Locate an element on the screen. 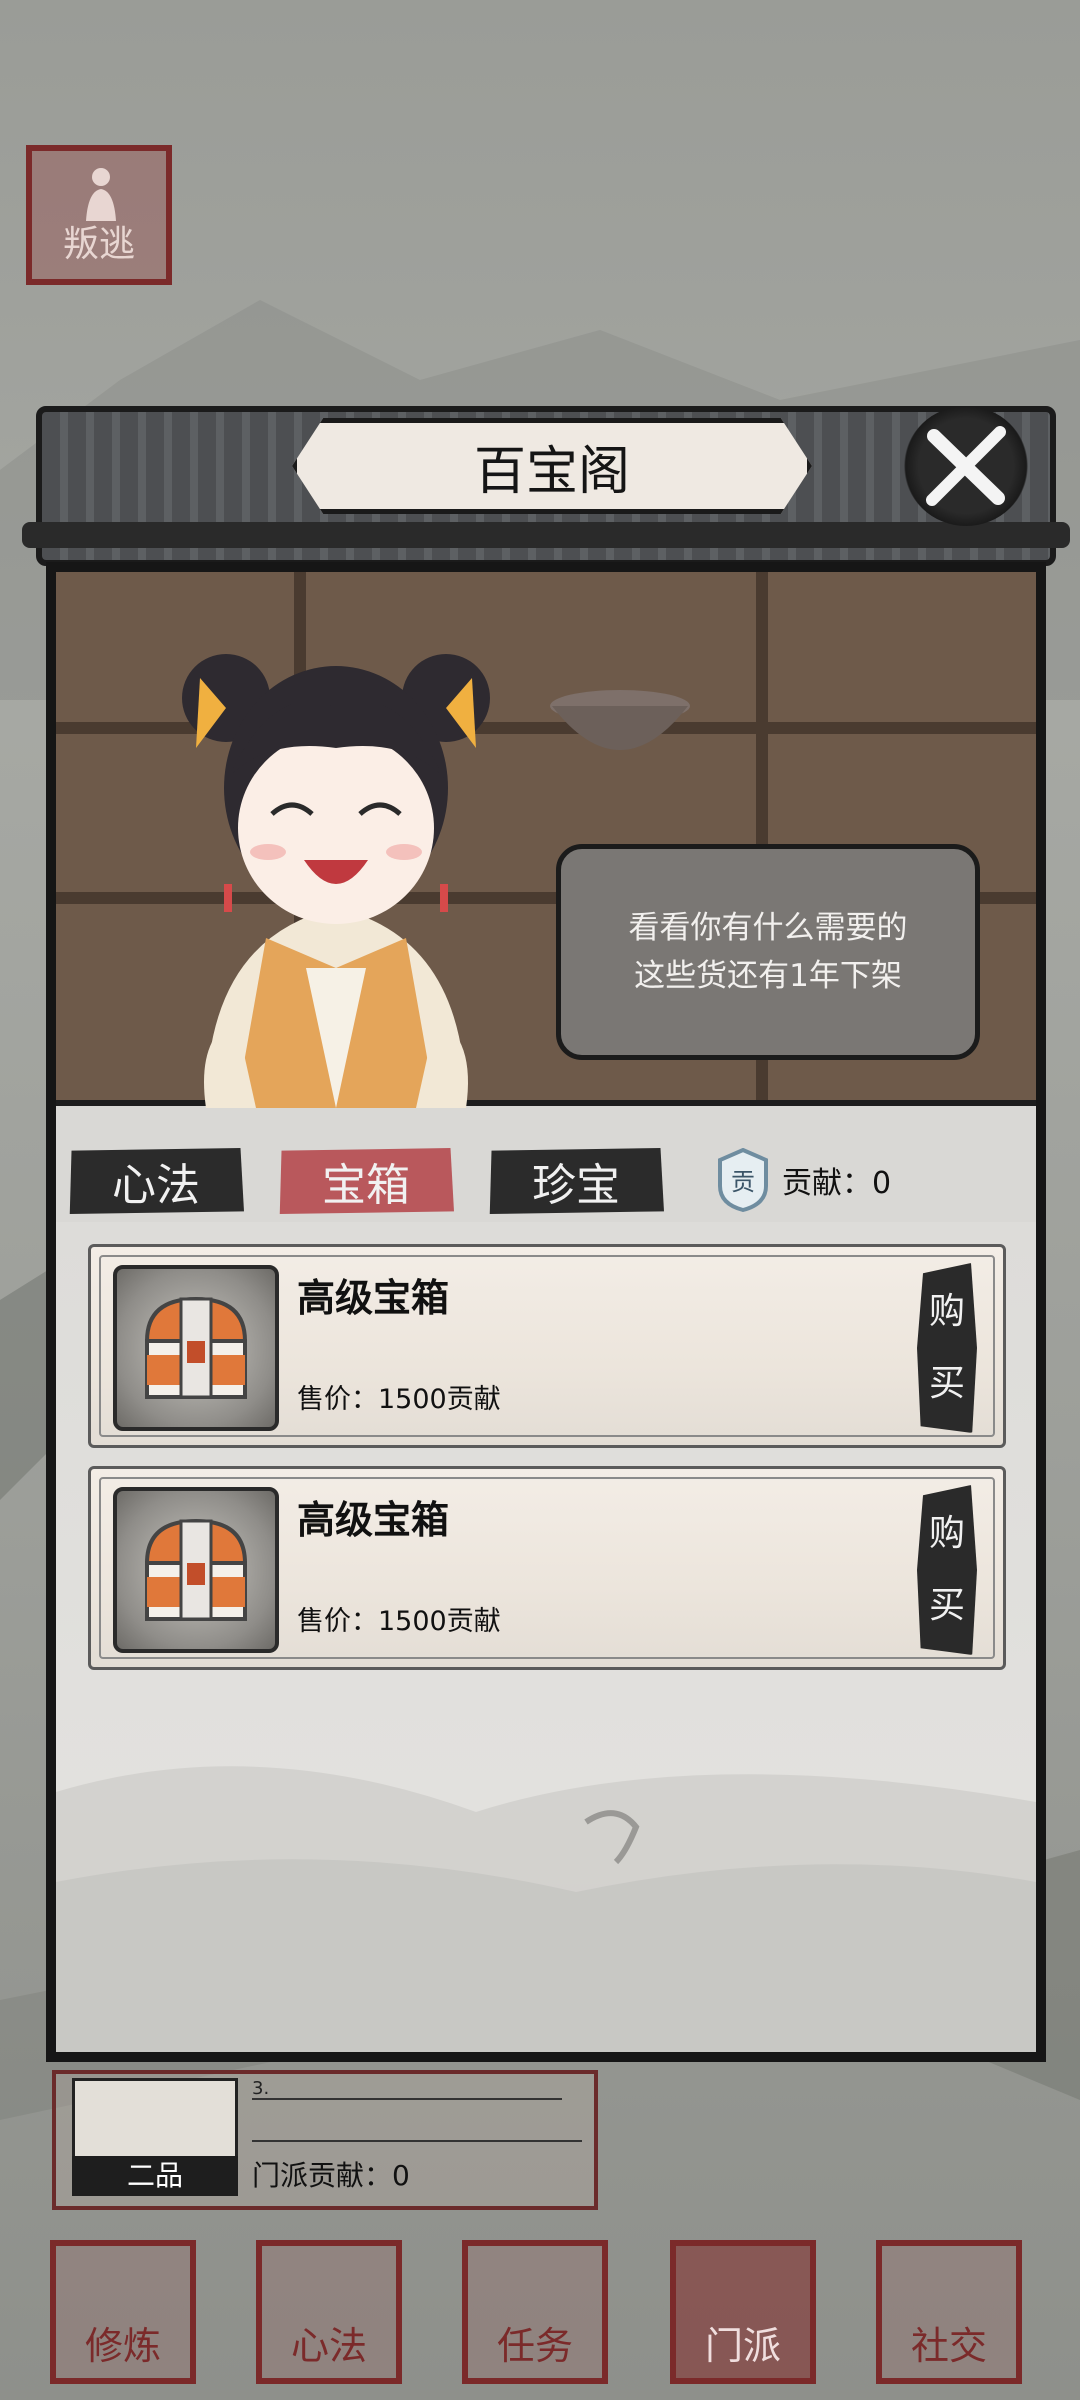  bowl-icon is located at coordinates (620, 720).